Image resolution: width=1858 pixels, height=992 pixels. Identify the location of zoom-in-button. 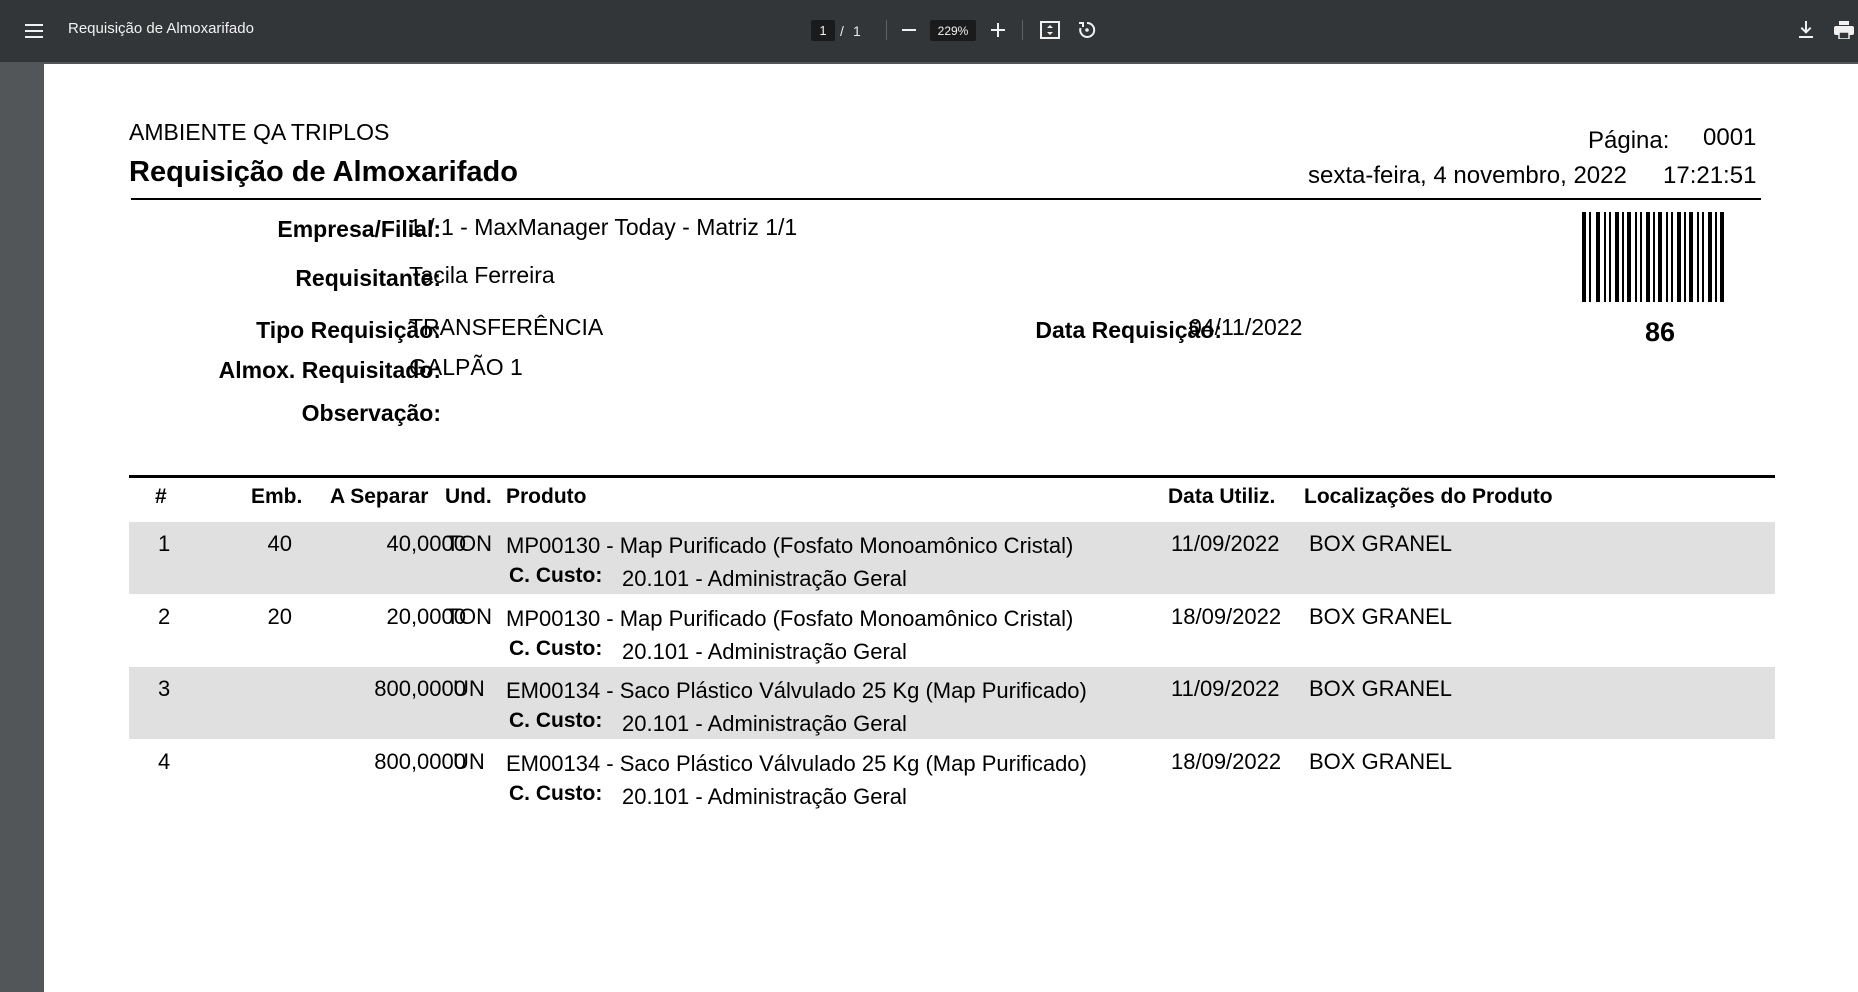
(998, 30).